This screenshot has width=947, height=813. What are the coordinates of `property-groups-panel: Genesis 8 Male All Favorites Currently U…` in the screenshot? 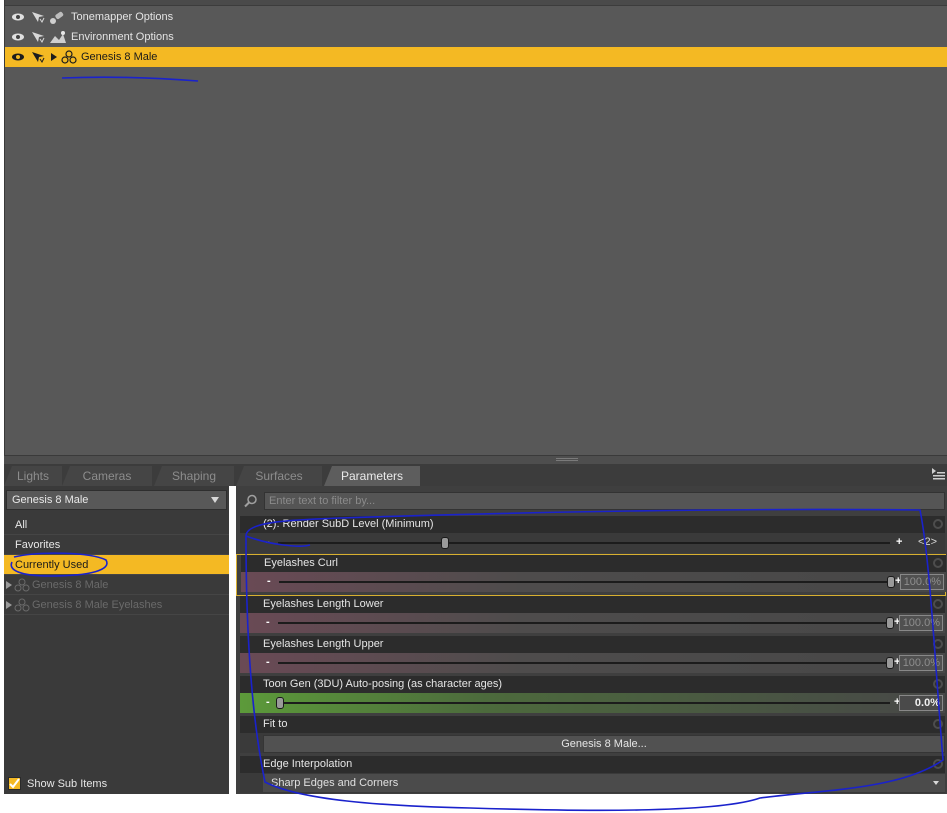 It's located at (116, 640).